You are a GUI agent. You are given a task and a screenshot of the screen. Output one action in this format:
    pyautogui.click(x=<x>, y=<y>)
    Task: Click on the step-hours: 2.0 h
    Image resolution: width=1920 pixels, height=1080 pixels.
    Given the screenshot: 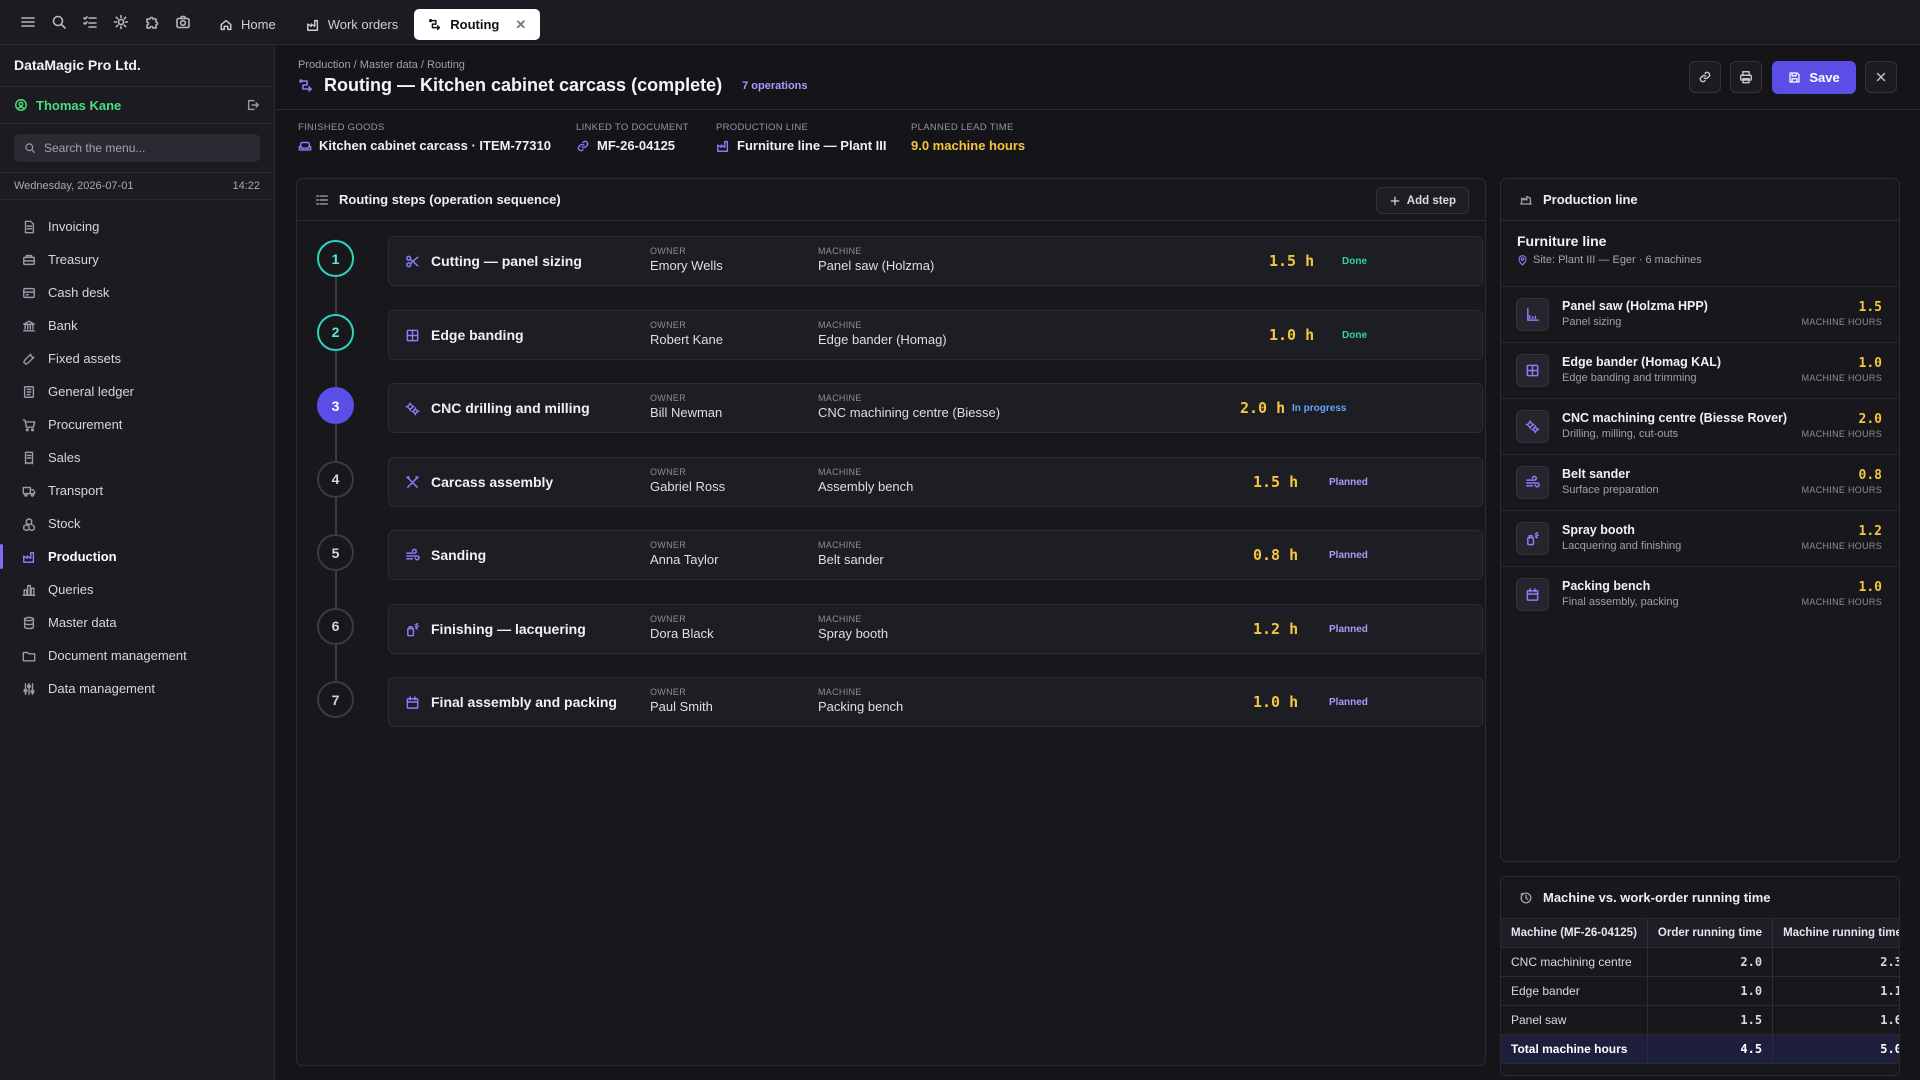 What is the action you would take?
    pyautogui.click(x=1263, y=408)
    